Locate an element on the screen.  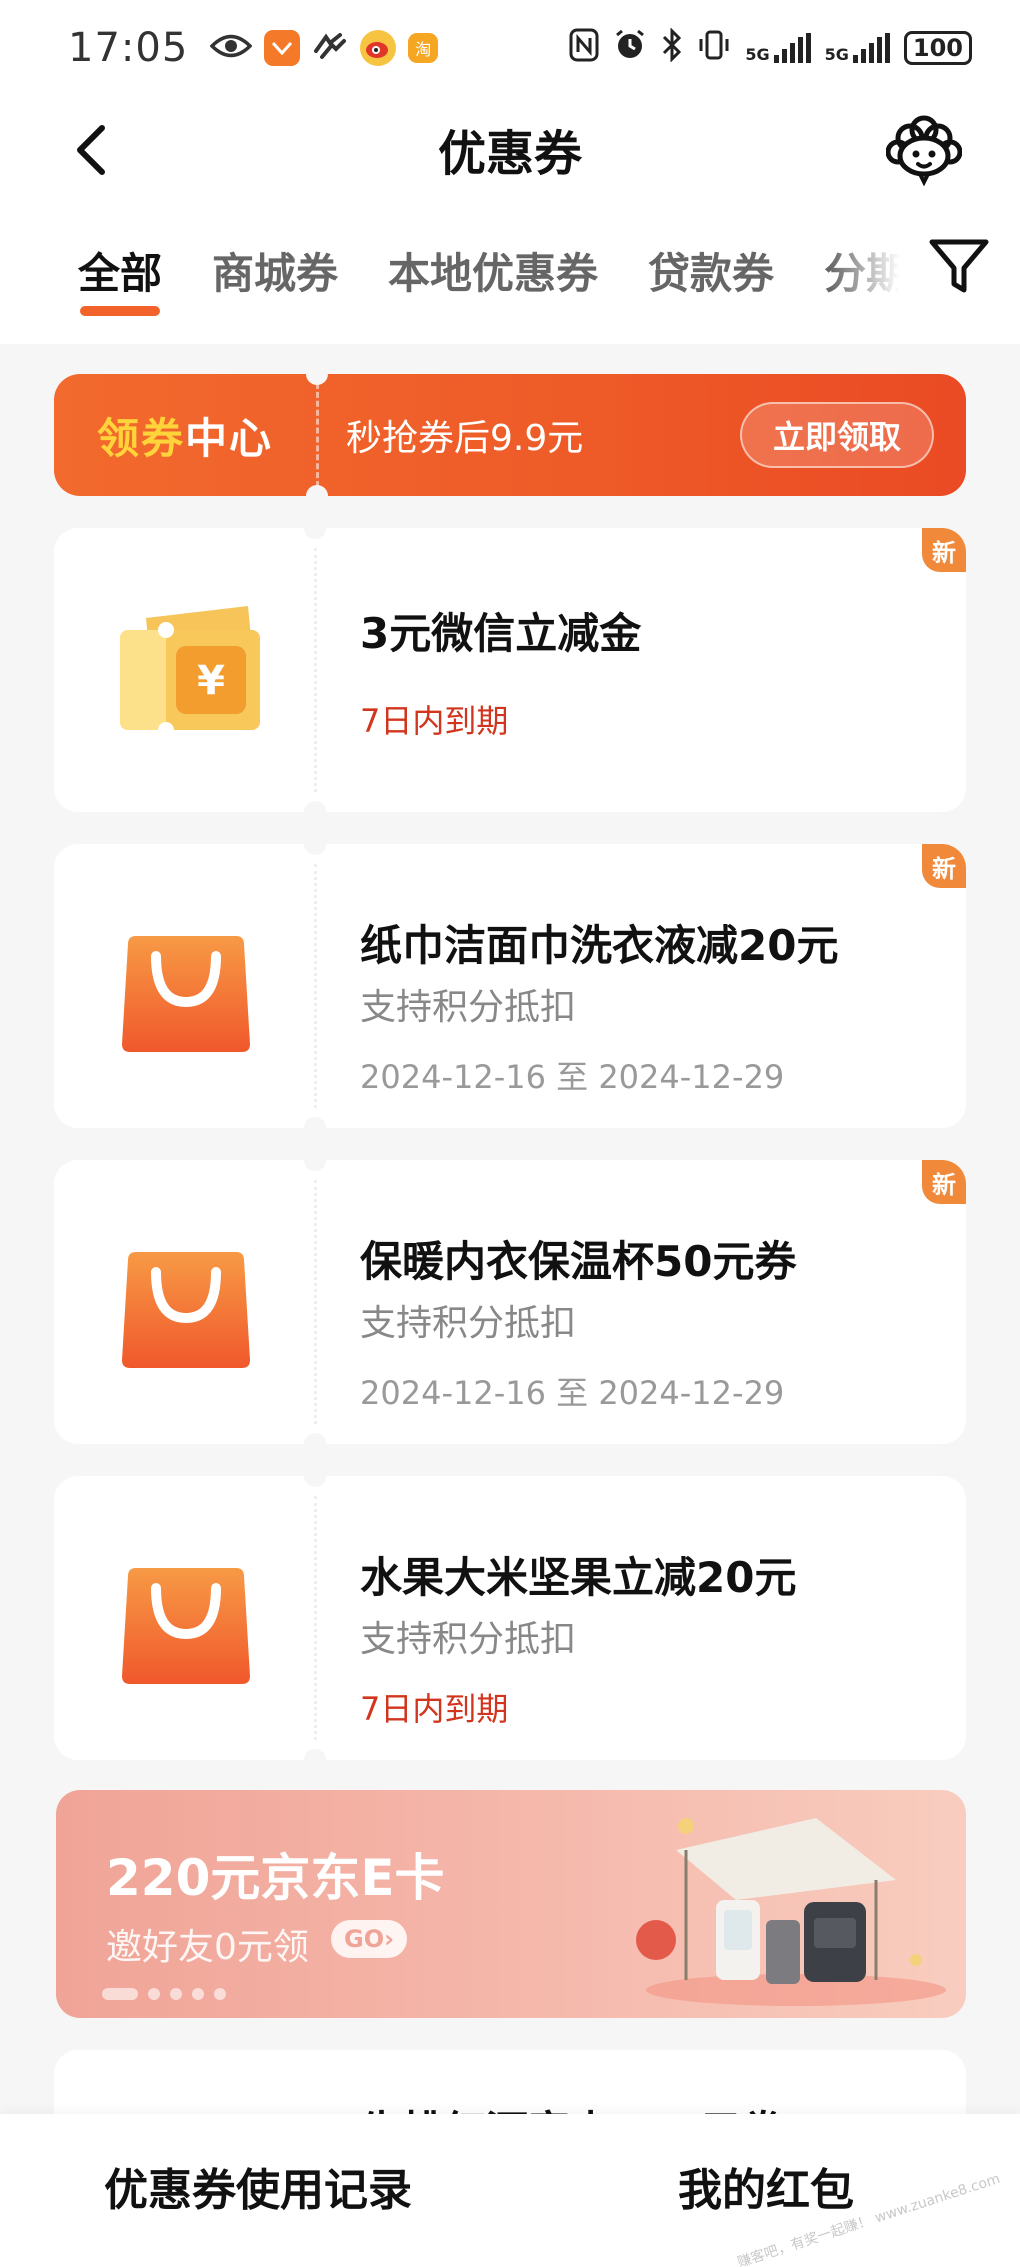
filter-button is located at coordinates (959, 265).